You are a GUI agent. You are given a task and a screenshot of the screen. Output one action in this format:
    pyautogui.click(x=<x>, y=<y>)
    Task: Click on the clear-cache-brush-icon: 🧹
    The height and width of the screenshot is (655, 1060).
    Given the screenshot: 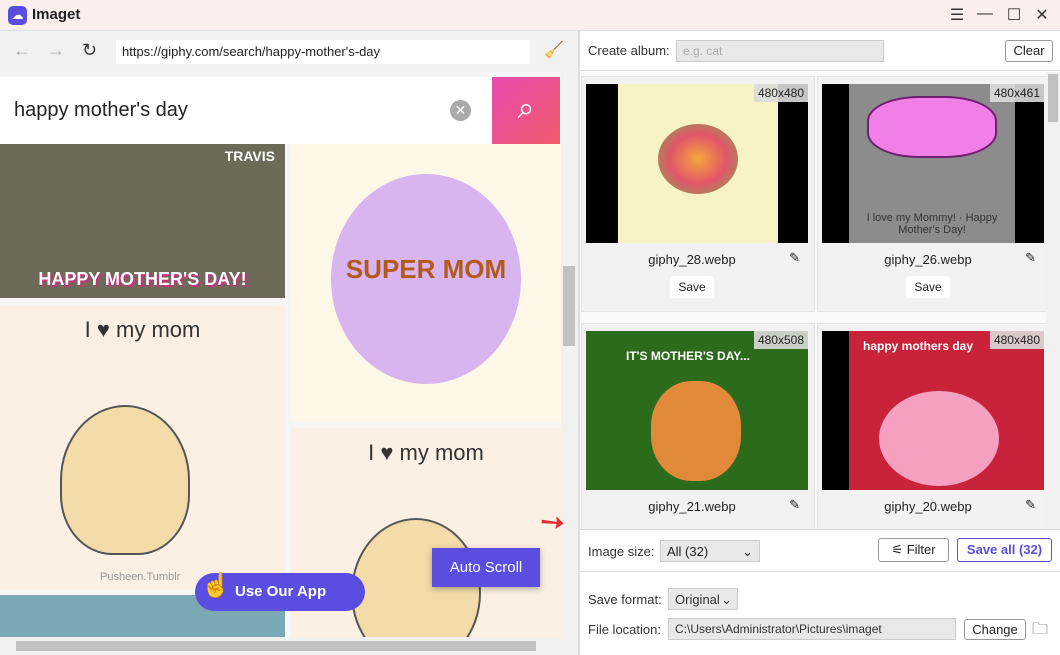 What is the action you would take?
    pyautogui.click(x=554, y=50)
    